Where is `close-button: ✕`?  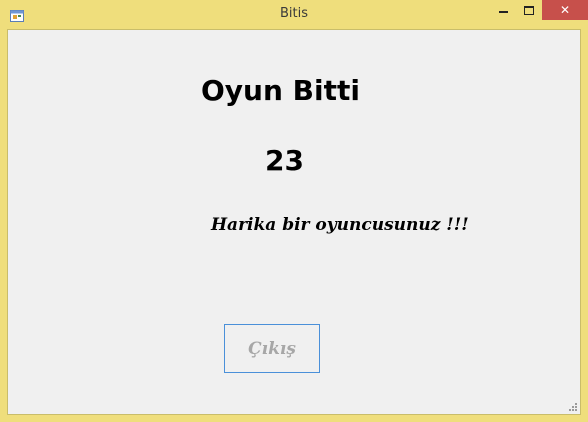
close-button: ✕ is located at coordinates (565, 10).